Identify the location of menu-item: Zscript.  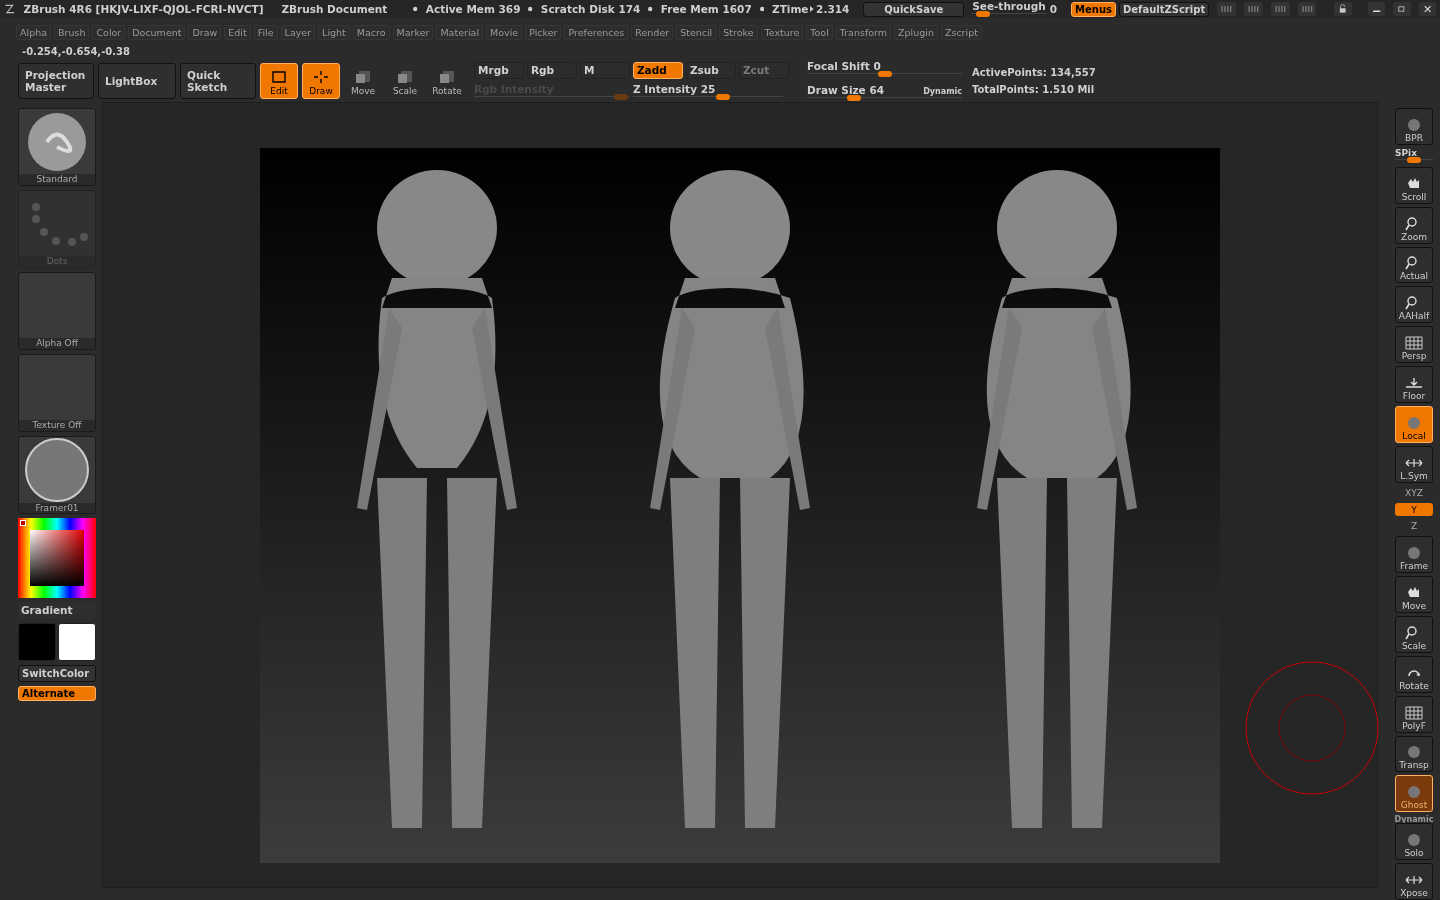
(961, 32).